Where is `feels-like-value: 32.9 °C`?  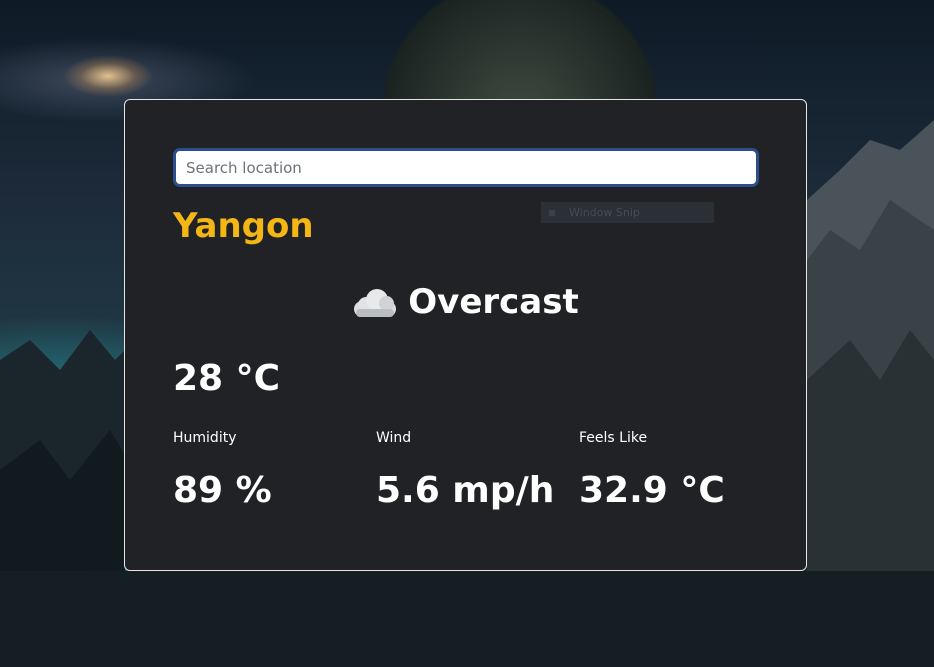
feels-like-value: 32.9 °C is located at coordinates (652, 490).